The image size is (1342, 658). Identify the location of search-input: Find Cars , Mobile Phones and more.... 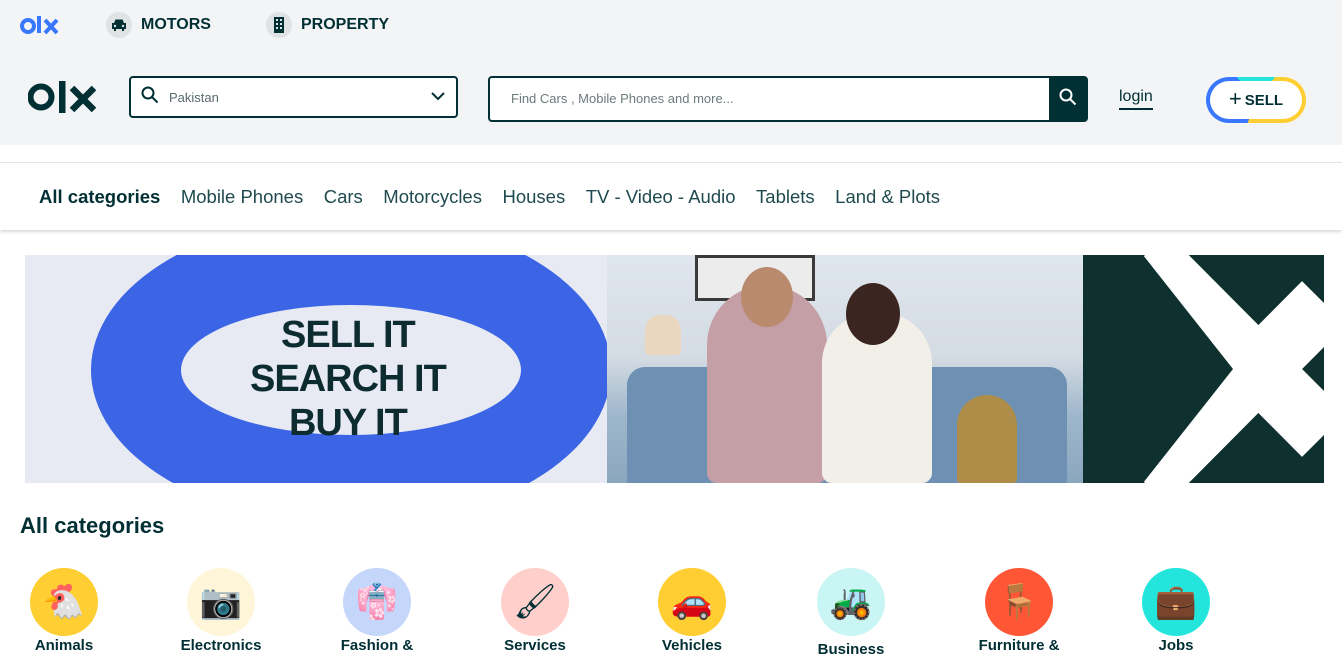
(769, 99).